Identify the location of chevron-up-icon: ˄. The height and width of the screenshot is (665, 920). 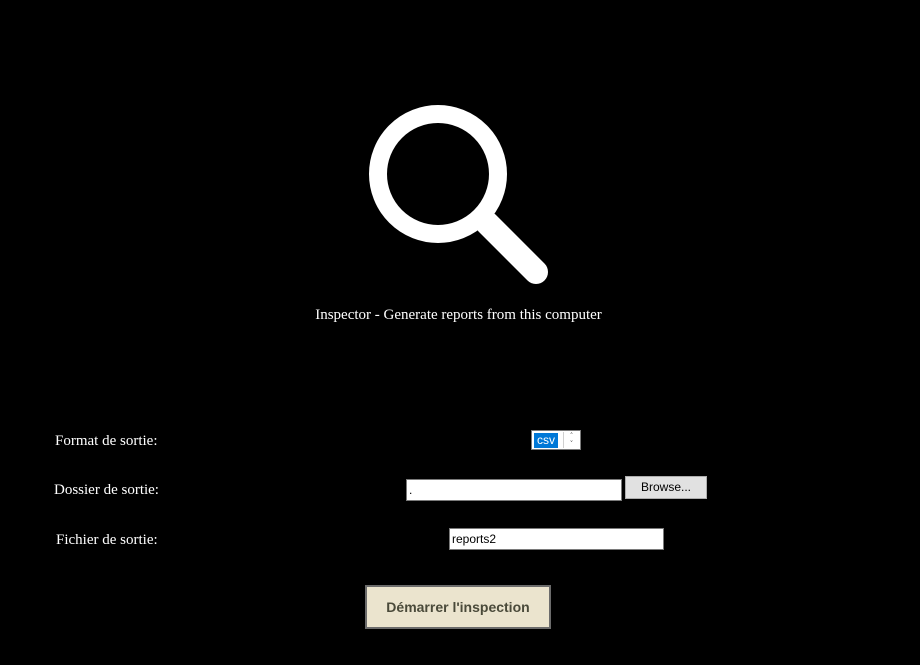
(571, 436).